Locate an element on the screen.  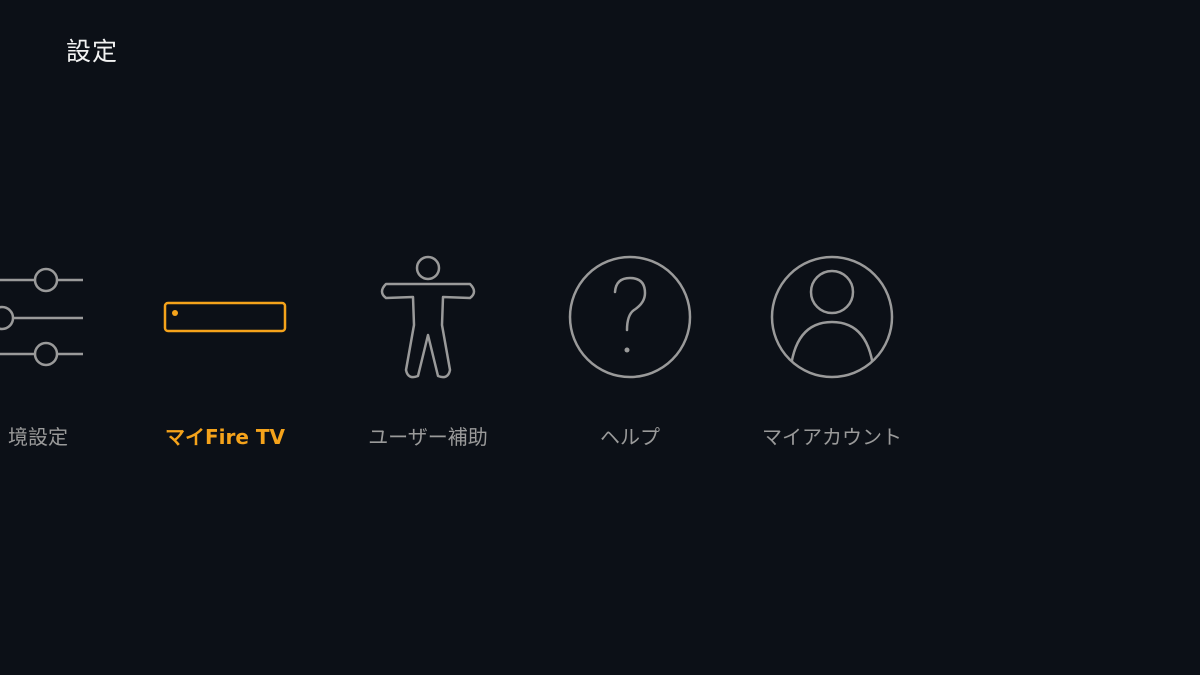
tile-my-fire-tv: マイFire TV is located at coordinates (225, 355).